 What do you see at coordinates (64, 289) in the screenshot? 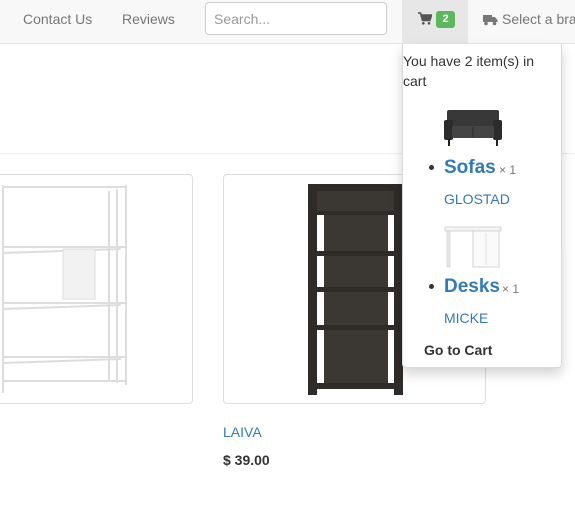
I see `white-shelf-image` at bounding box center [64, 289].